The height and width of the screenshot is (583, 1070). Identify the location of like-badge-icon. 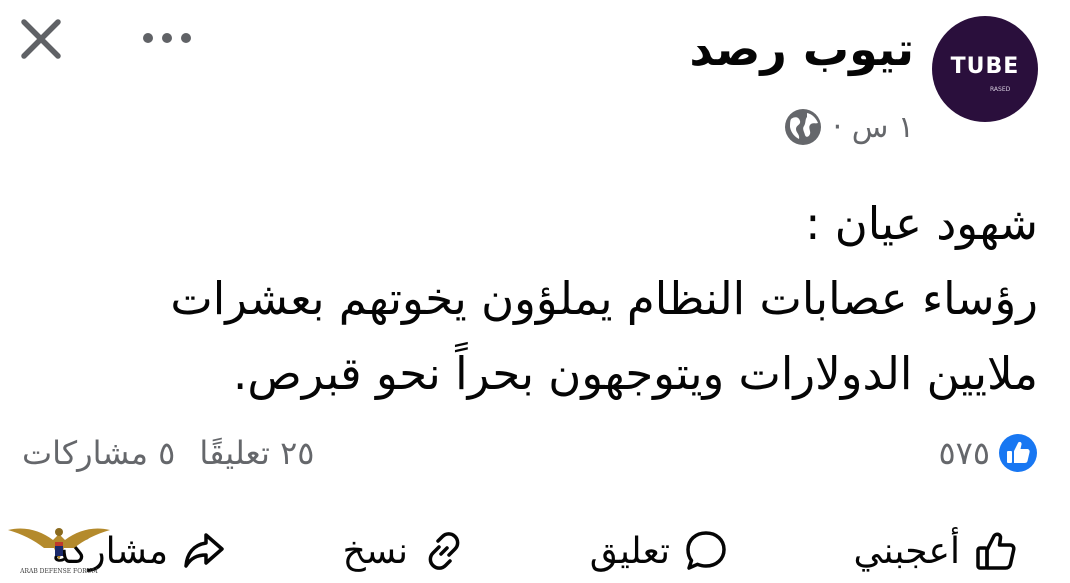
(1018, 453).